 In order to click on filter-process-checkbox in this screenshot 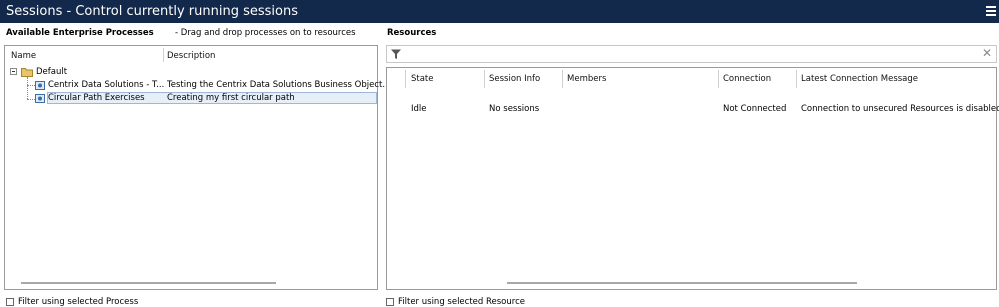, I will do `click(10, 302)`.